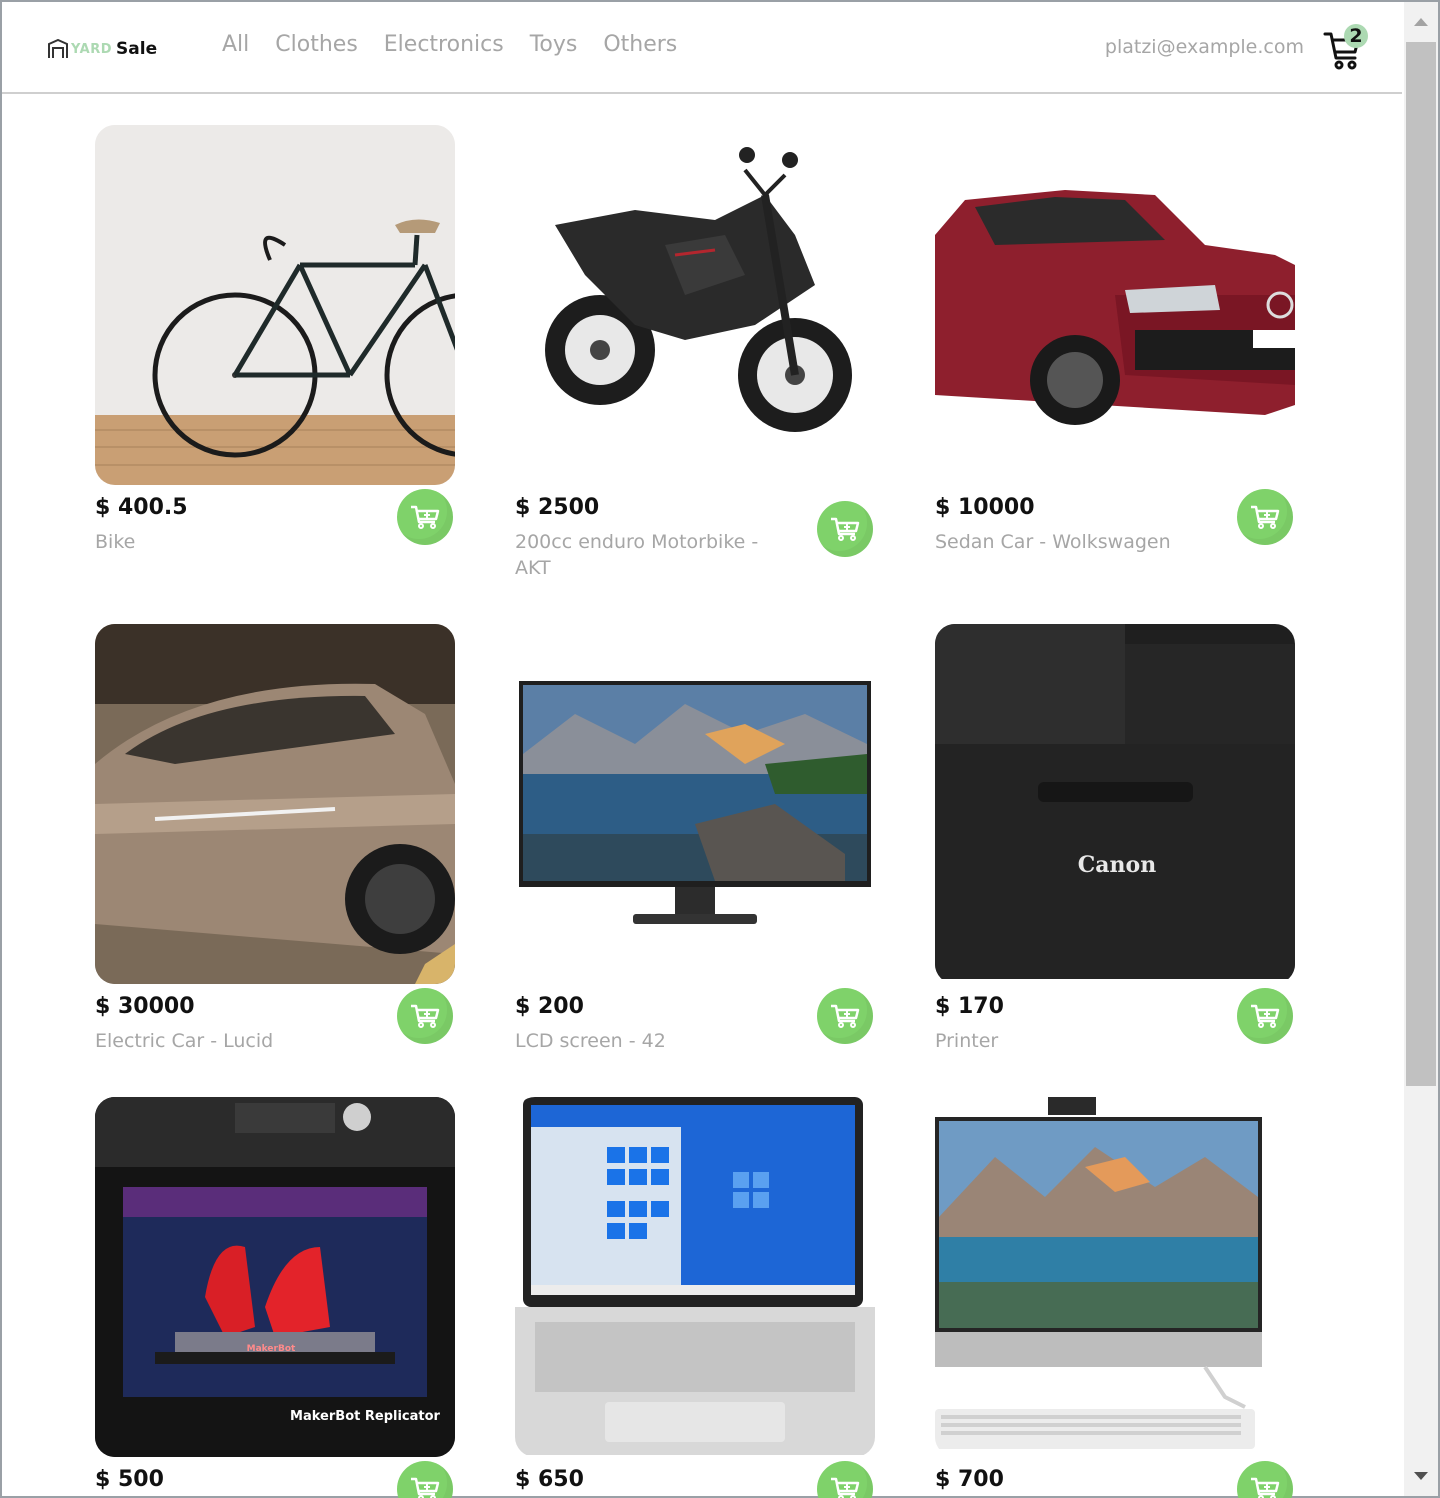  Describe the element at coordinates (1115, 1021) in the screenshot. I see `product-info: $ 170 Printer` at that location.